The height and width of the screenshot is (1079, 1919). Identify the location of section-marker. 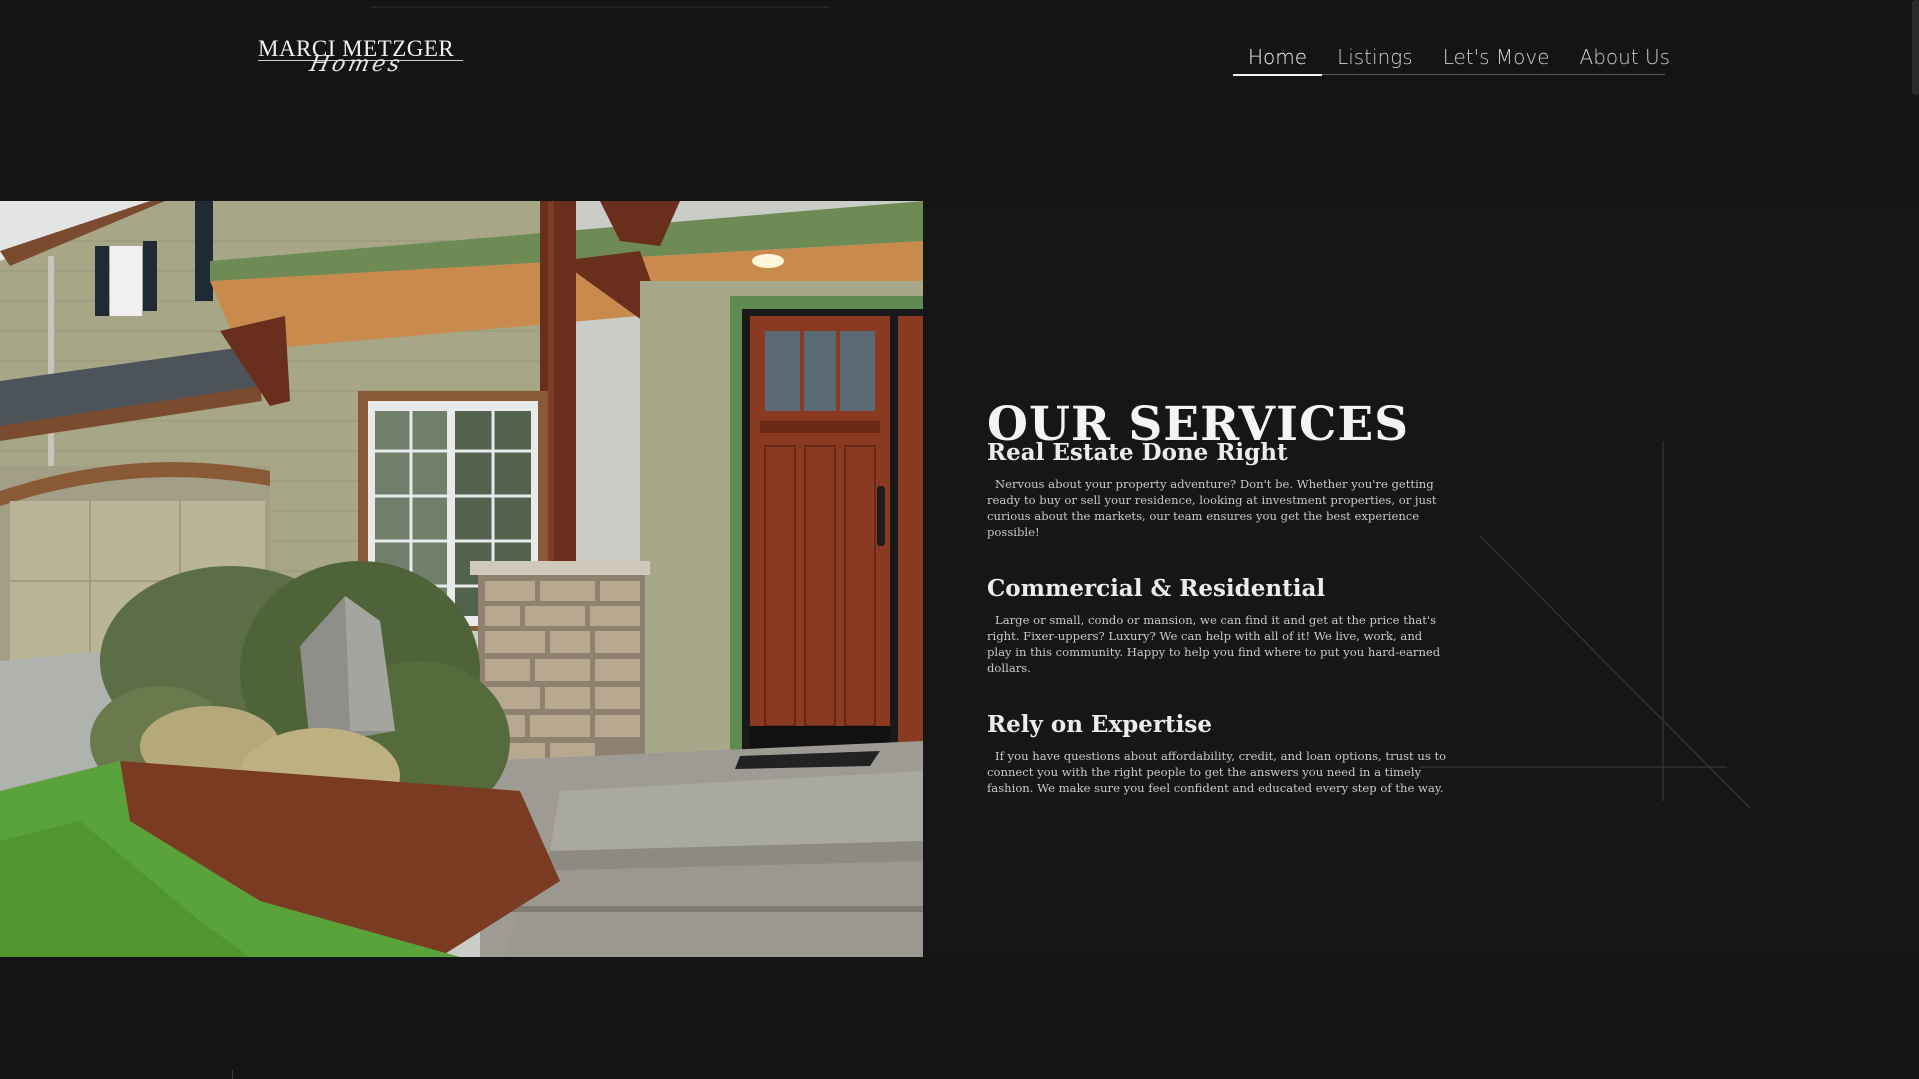
(232, 1074).